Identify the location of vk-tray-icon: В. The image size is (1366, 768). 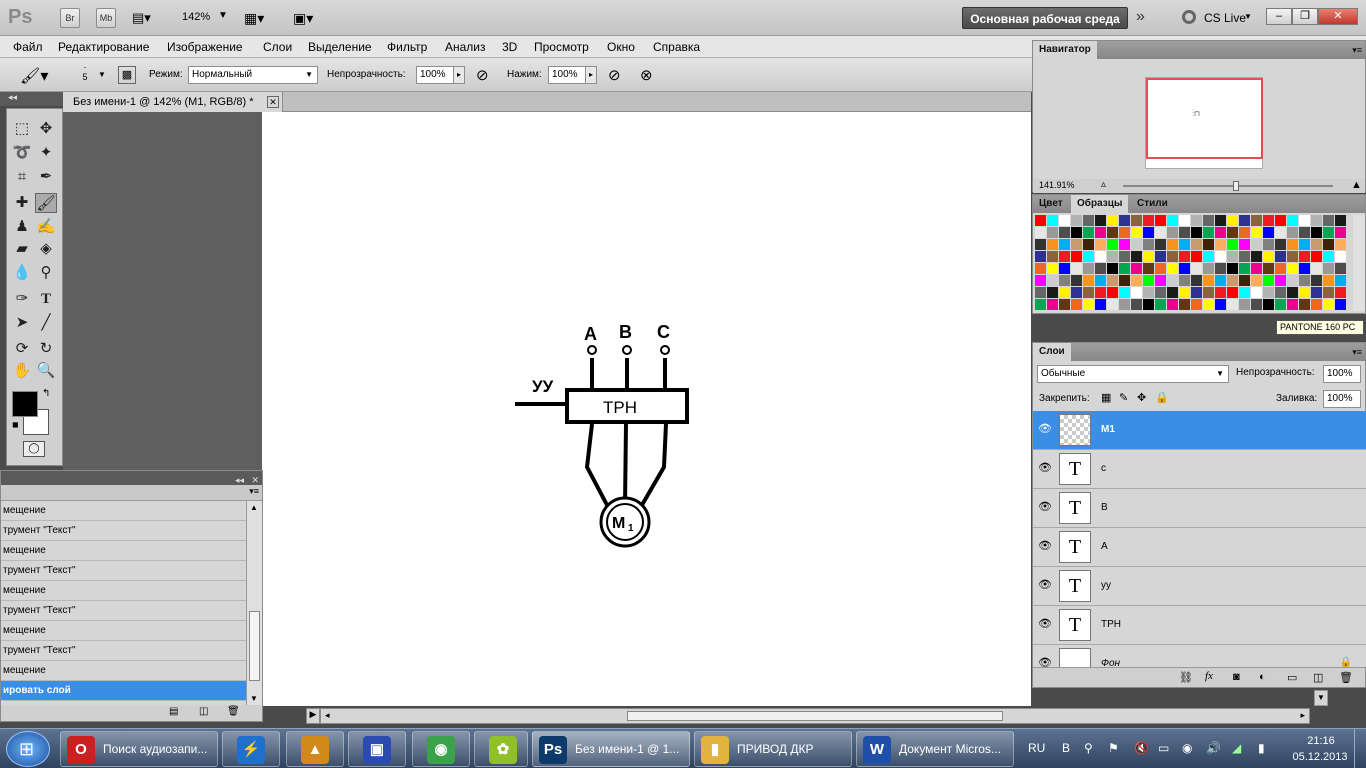
(1066, 748).